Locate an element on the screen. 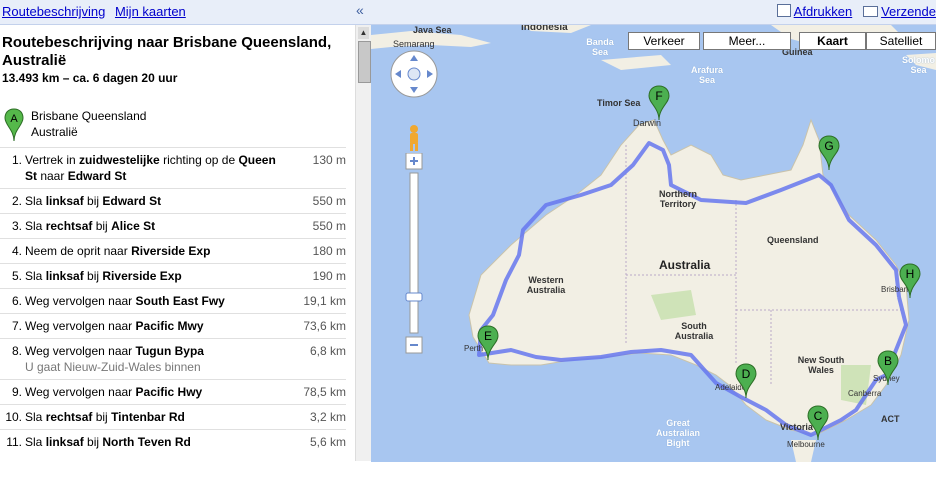 This screenshot has width=936, height=495. step-bold-part: Edward St is located at coordinates (132, 201).